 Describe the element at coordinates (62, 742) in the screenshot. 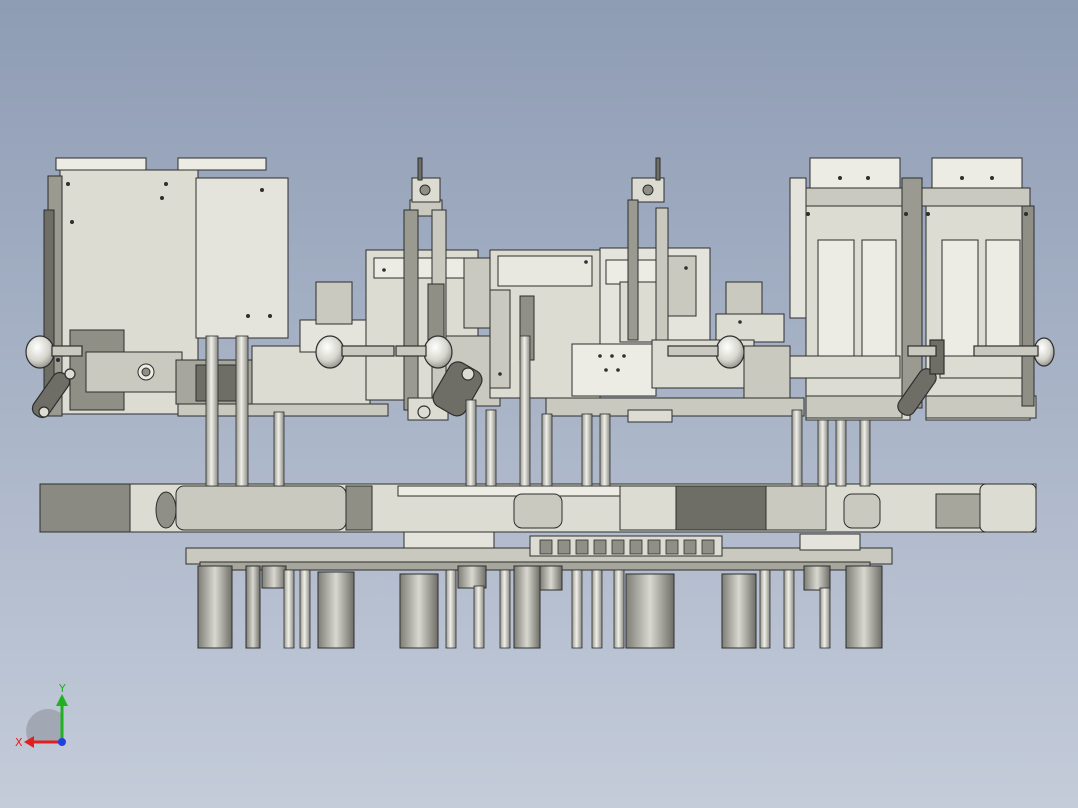

I see `z-axis-icon` at that location.